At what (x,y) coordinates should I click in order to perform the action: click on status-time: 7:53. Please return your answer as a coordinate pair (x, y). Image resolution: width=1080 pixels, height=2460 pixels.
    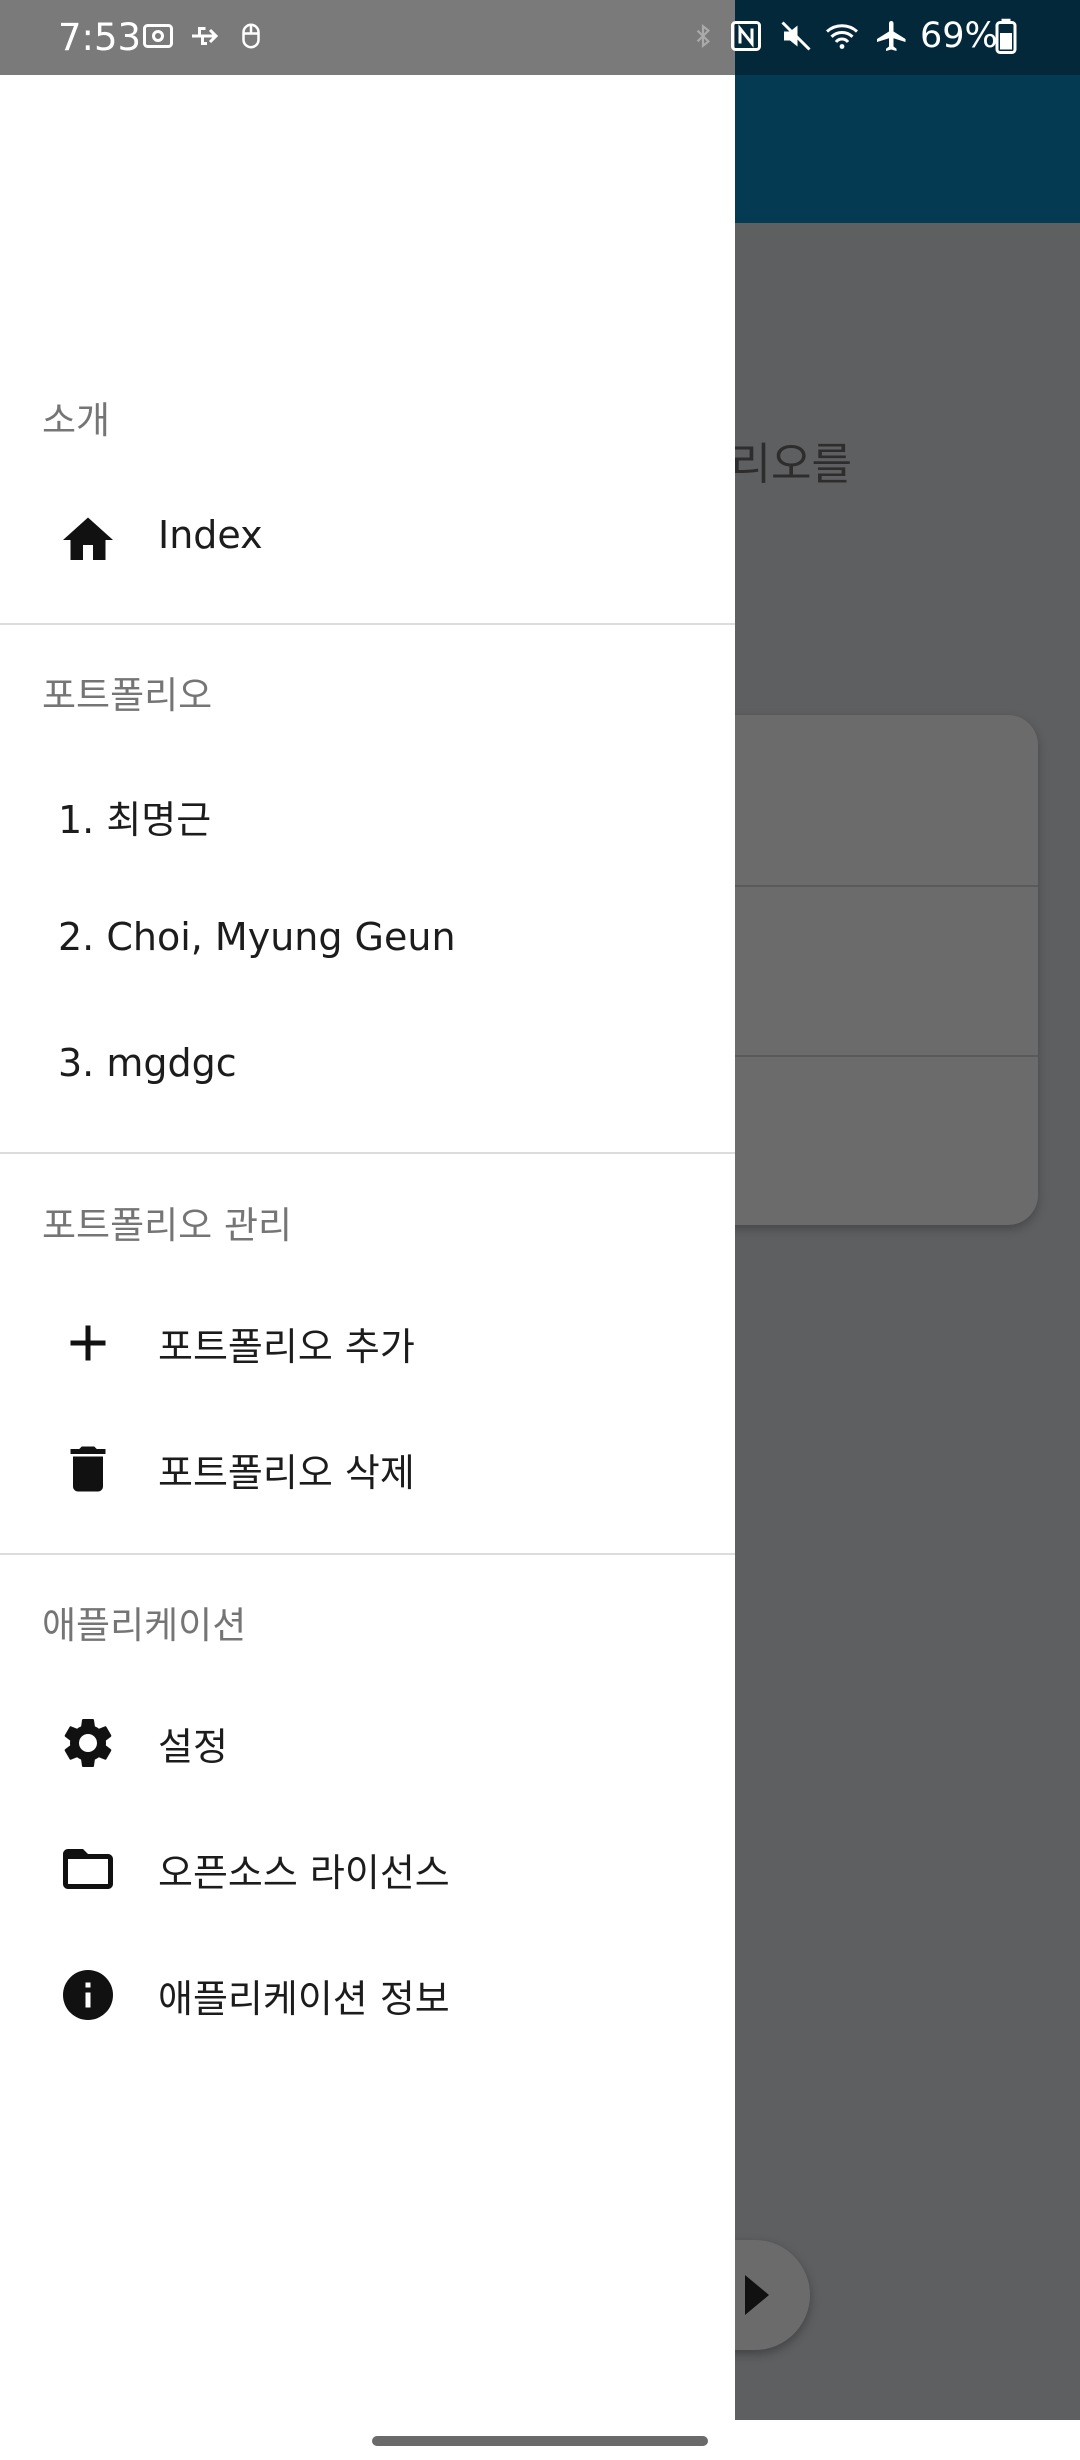
    Looking at the image, I should click on (100, 37).